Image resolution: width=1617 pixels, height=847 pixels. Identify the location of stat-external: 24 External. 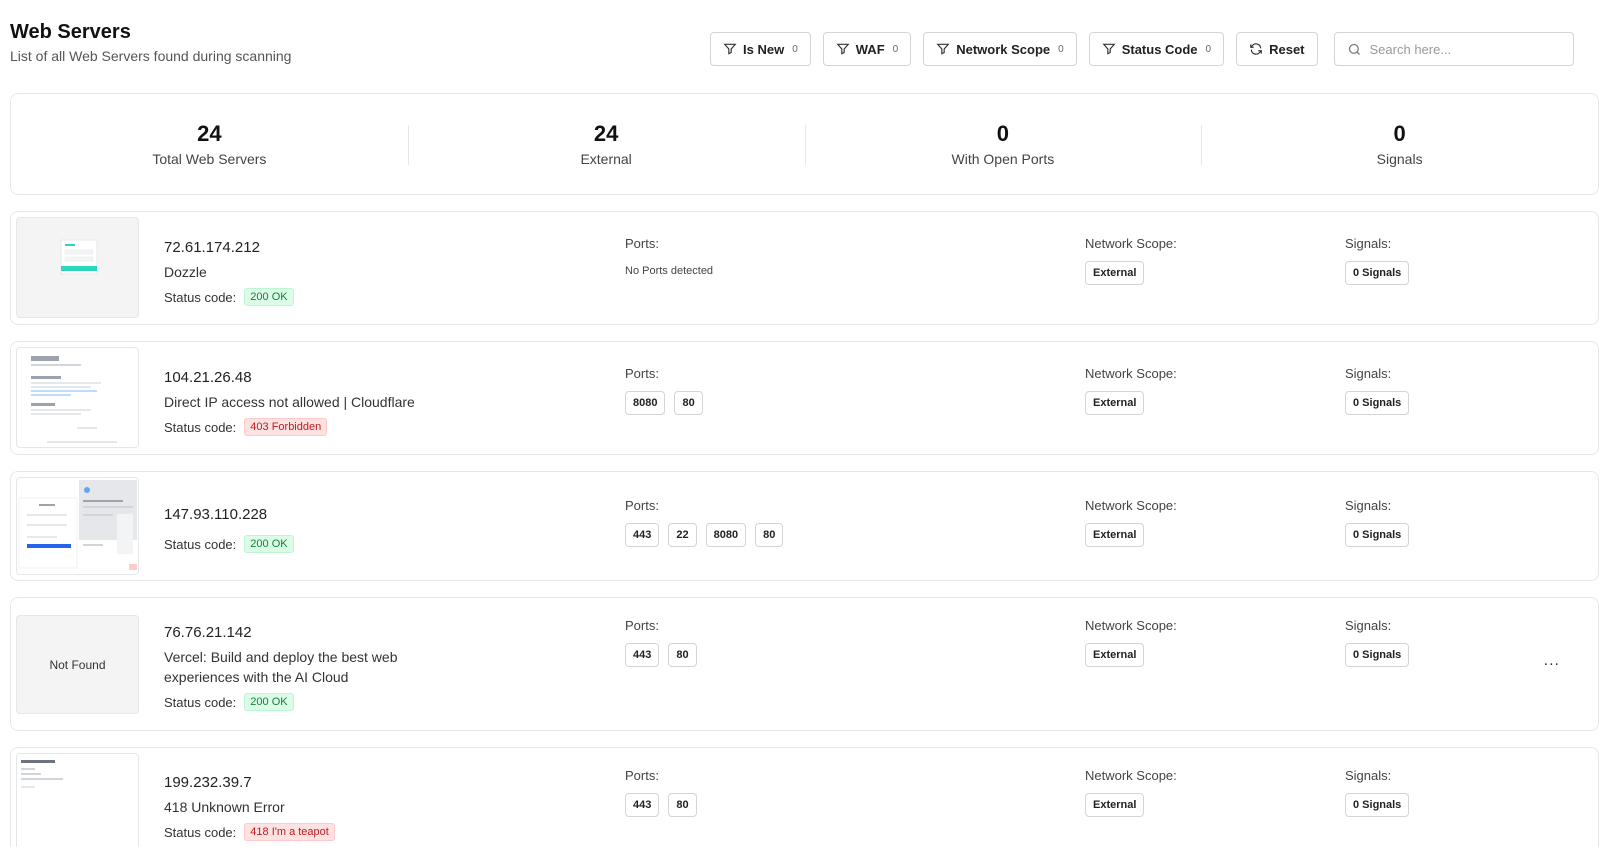
(606, 144).